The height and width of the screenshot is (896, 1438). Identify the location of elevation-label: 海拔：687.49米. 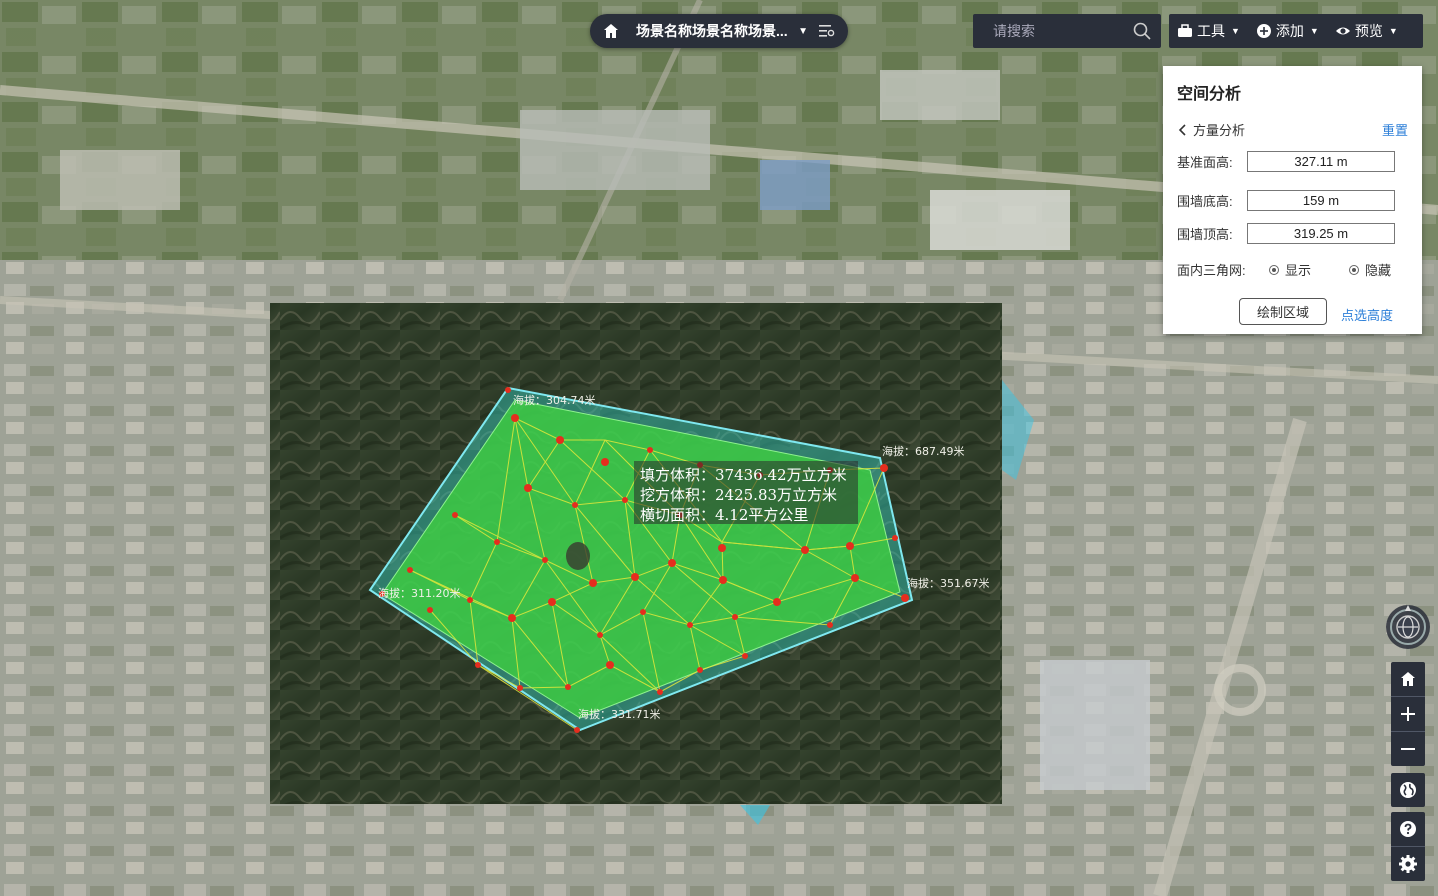
(923, 451).